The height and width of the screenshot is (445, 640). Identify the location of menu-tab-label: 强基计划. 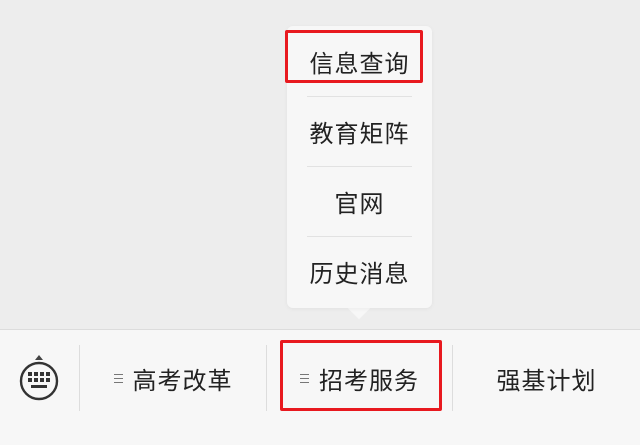
(546, 380).